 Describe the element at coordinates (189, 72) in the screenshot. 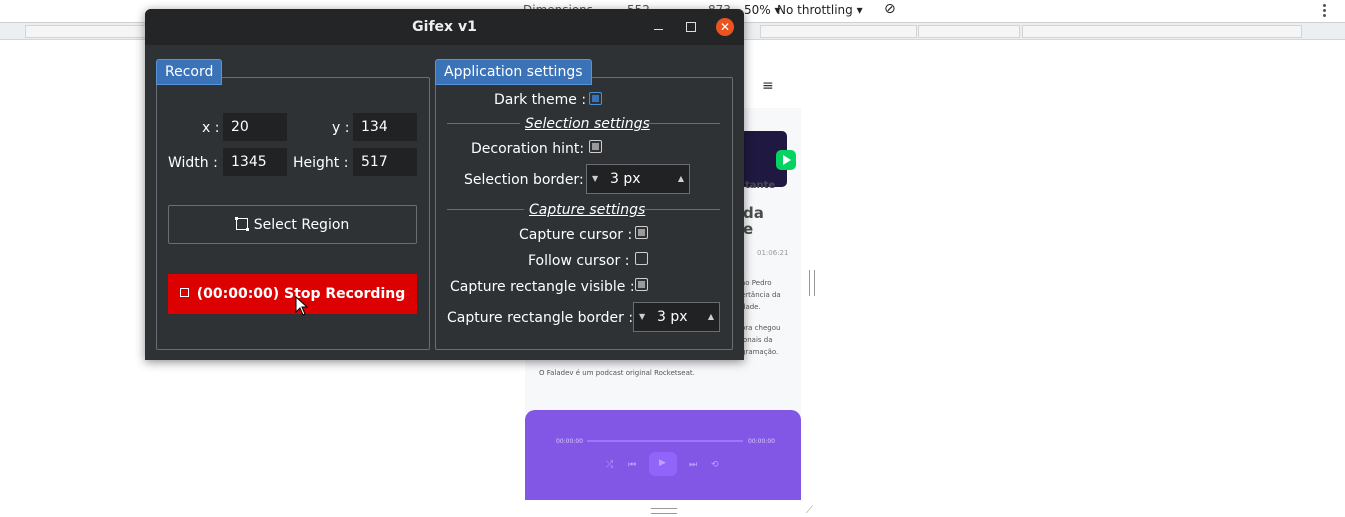

I see `tab-record: Record` at that location.